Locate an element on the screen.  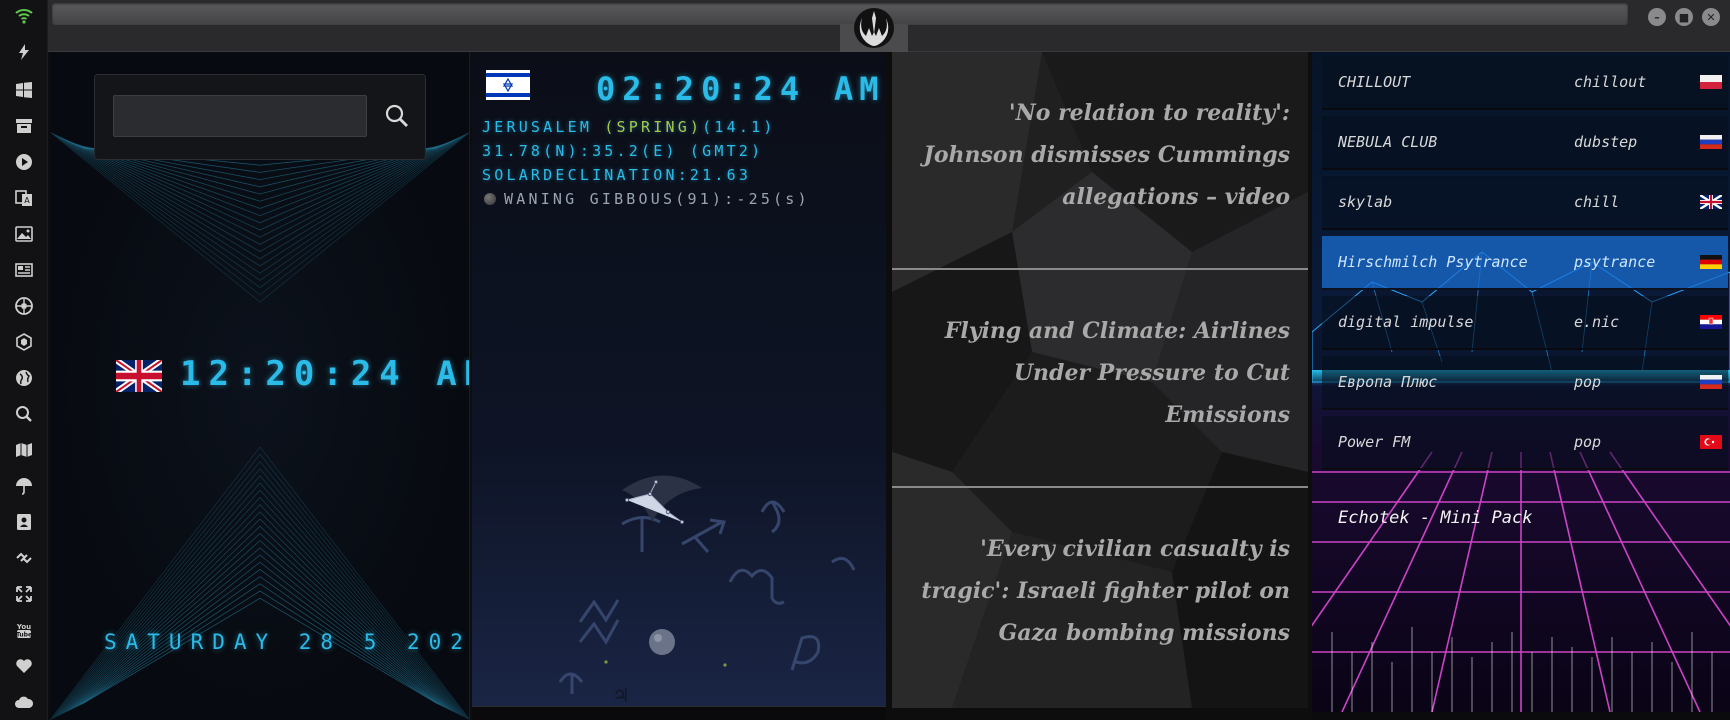
image-icon is located at coordinates (24, 234).